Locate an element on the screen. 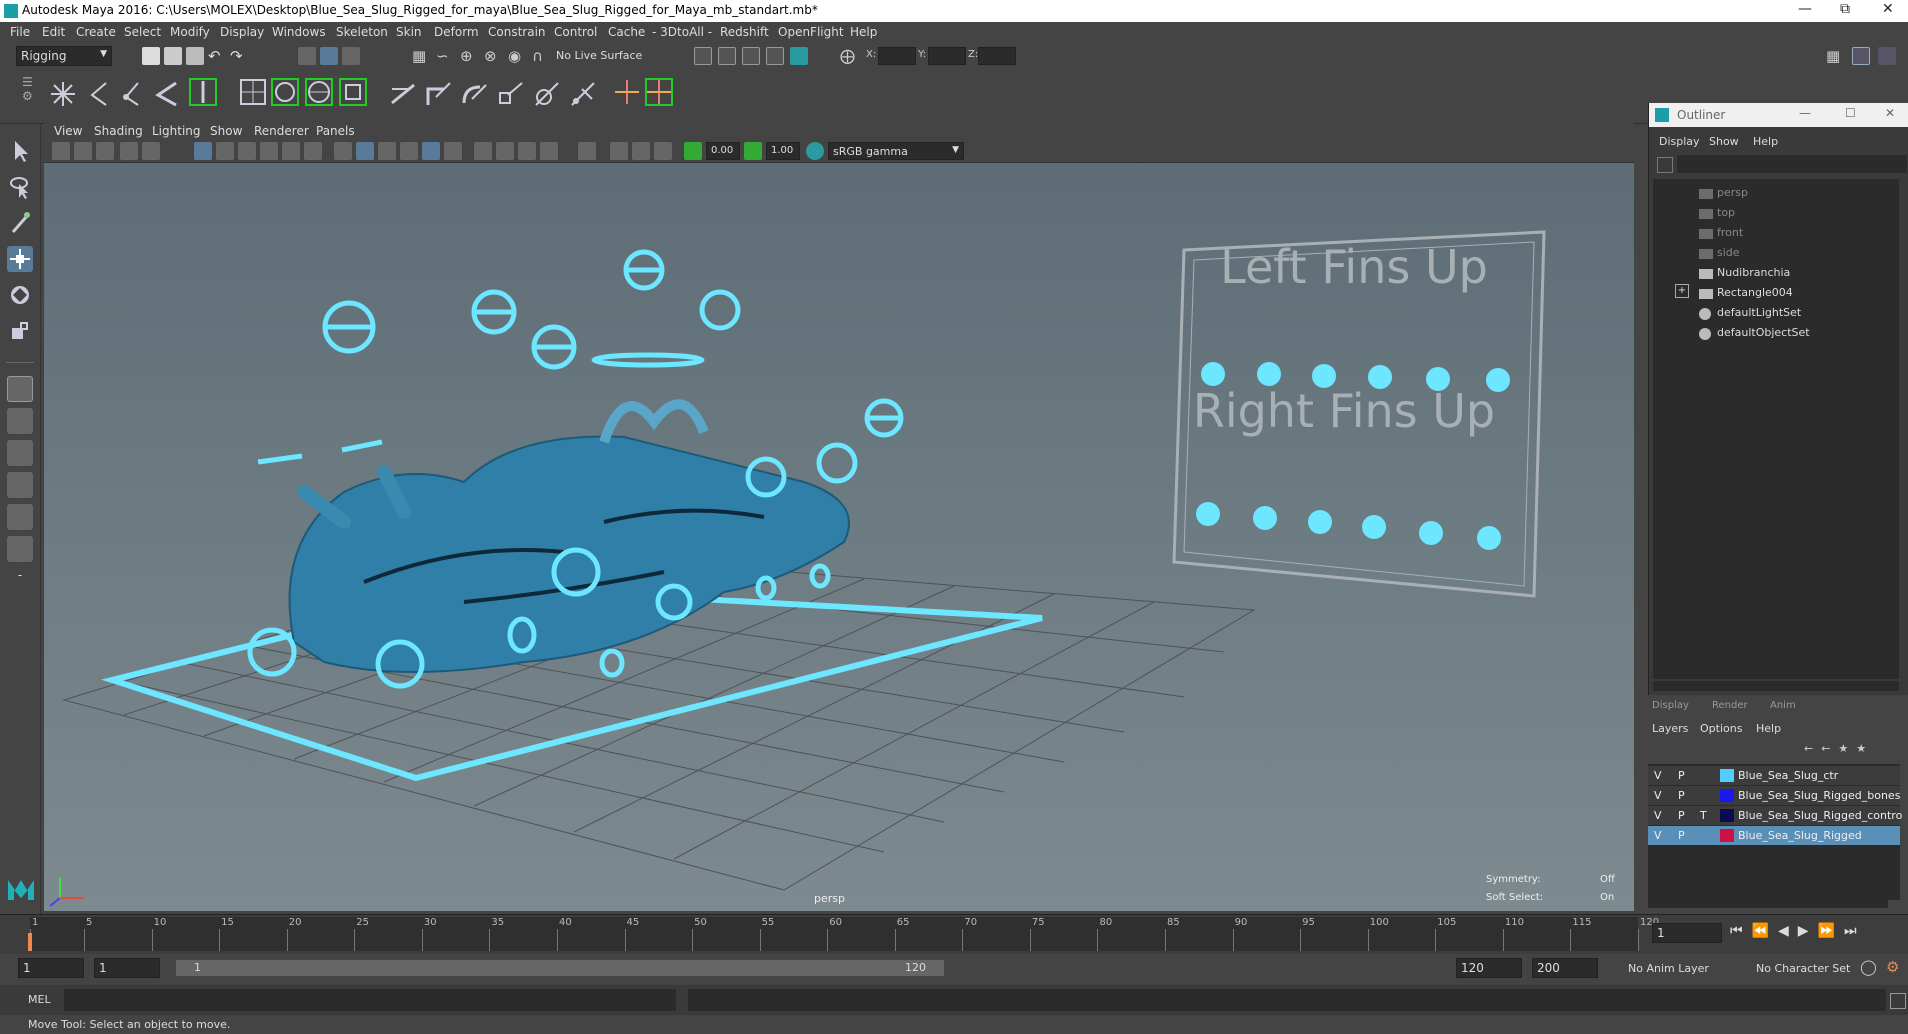  layer-row-selected: V P Blue_Sea_Slug_Rigged is located at coordinates (1774, 835).